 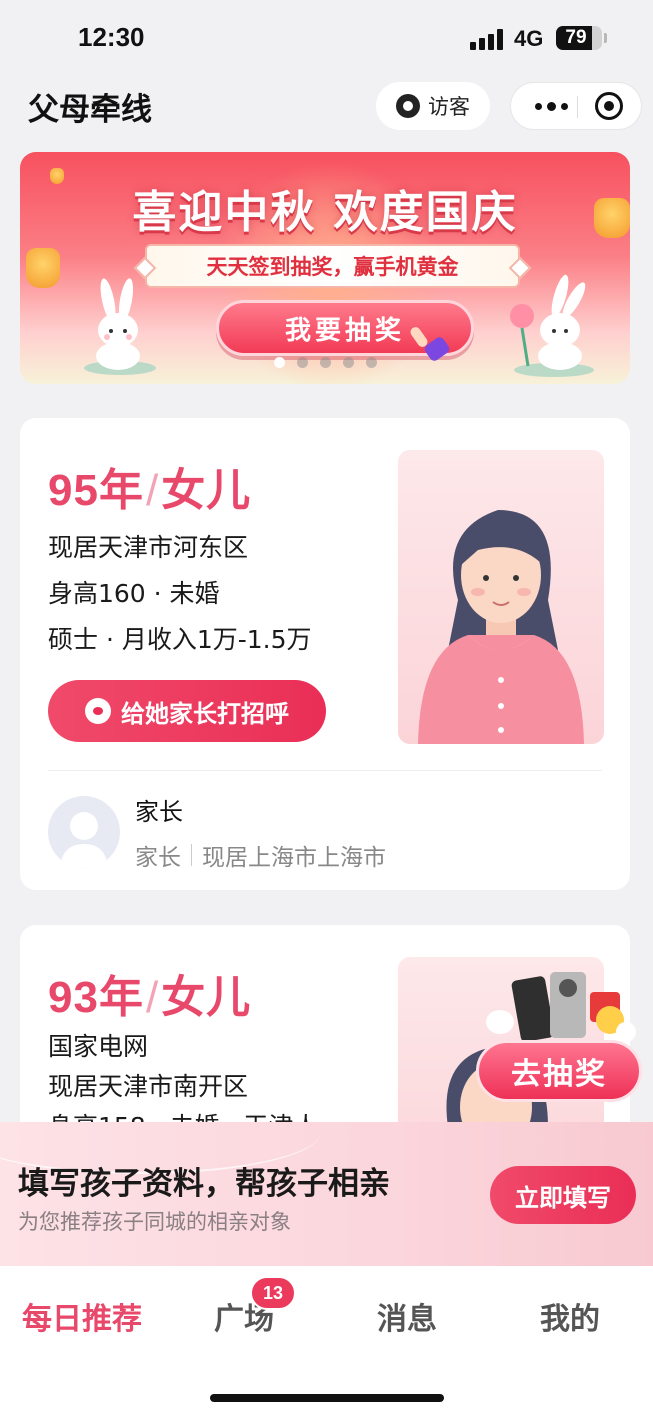 I want to click on parent-role: 家长, so click(x=158, y=858).